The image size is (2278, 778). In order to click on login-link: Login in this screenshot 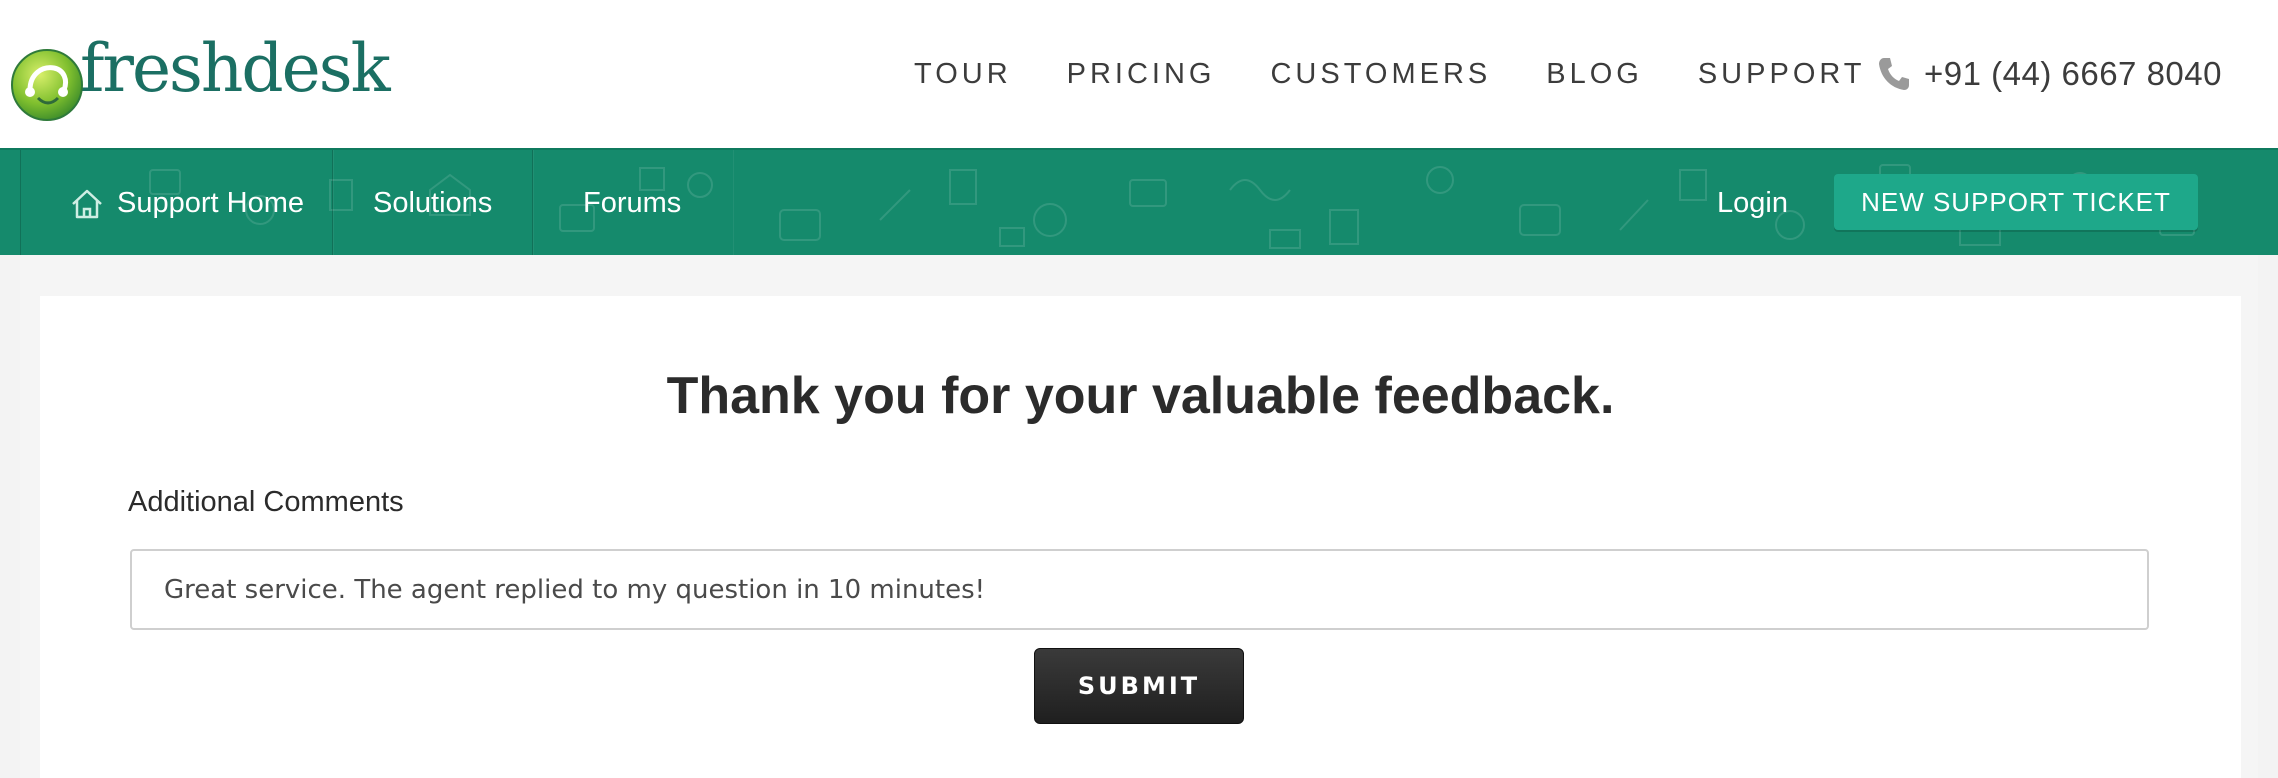, I will do `click(1752, 202)`.